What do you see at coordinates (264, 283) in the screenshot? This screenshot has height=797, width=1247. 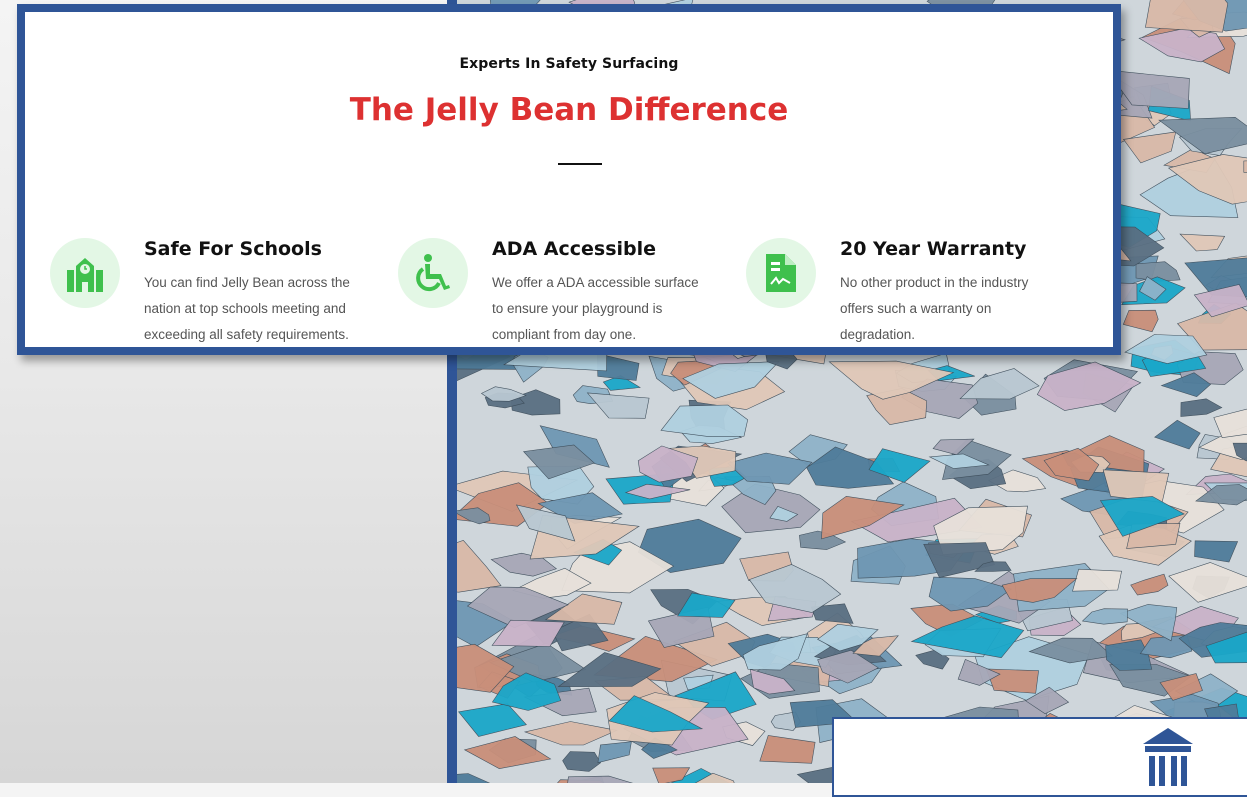 I see `feature-description-line: You can find Jelly Bean across the` at bounding box center [264, 283].